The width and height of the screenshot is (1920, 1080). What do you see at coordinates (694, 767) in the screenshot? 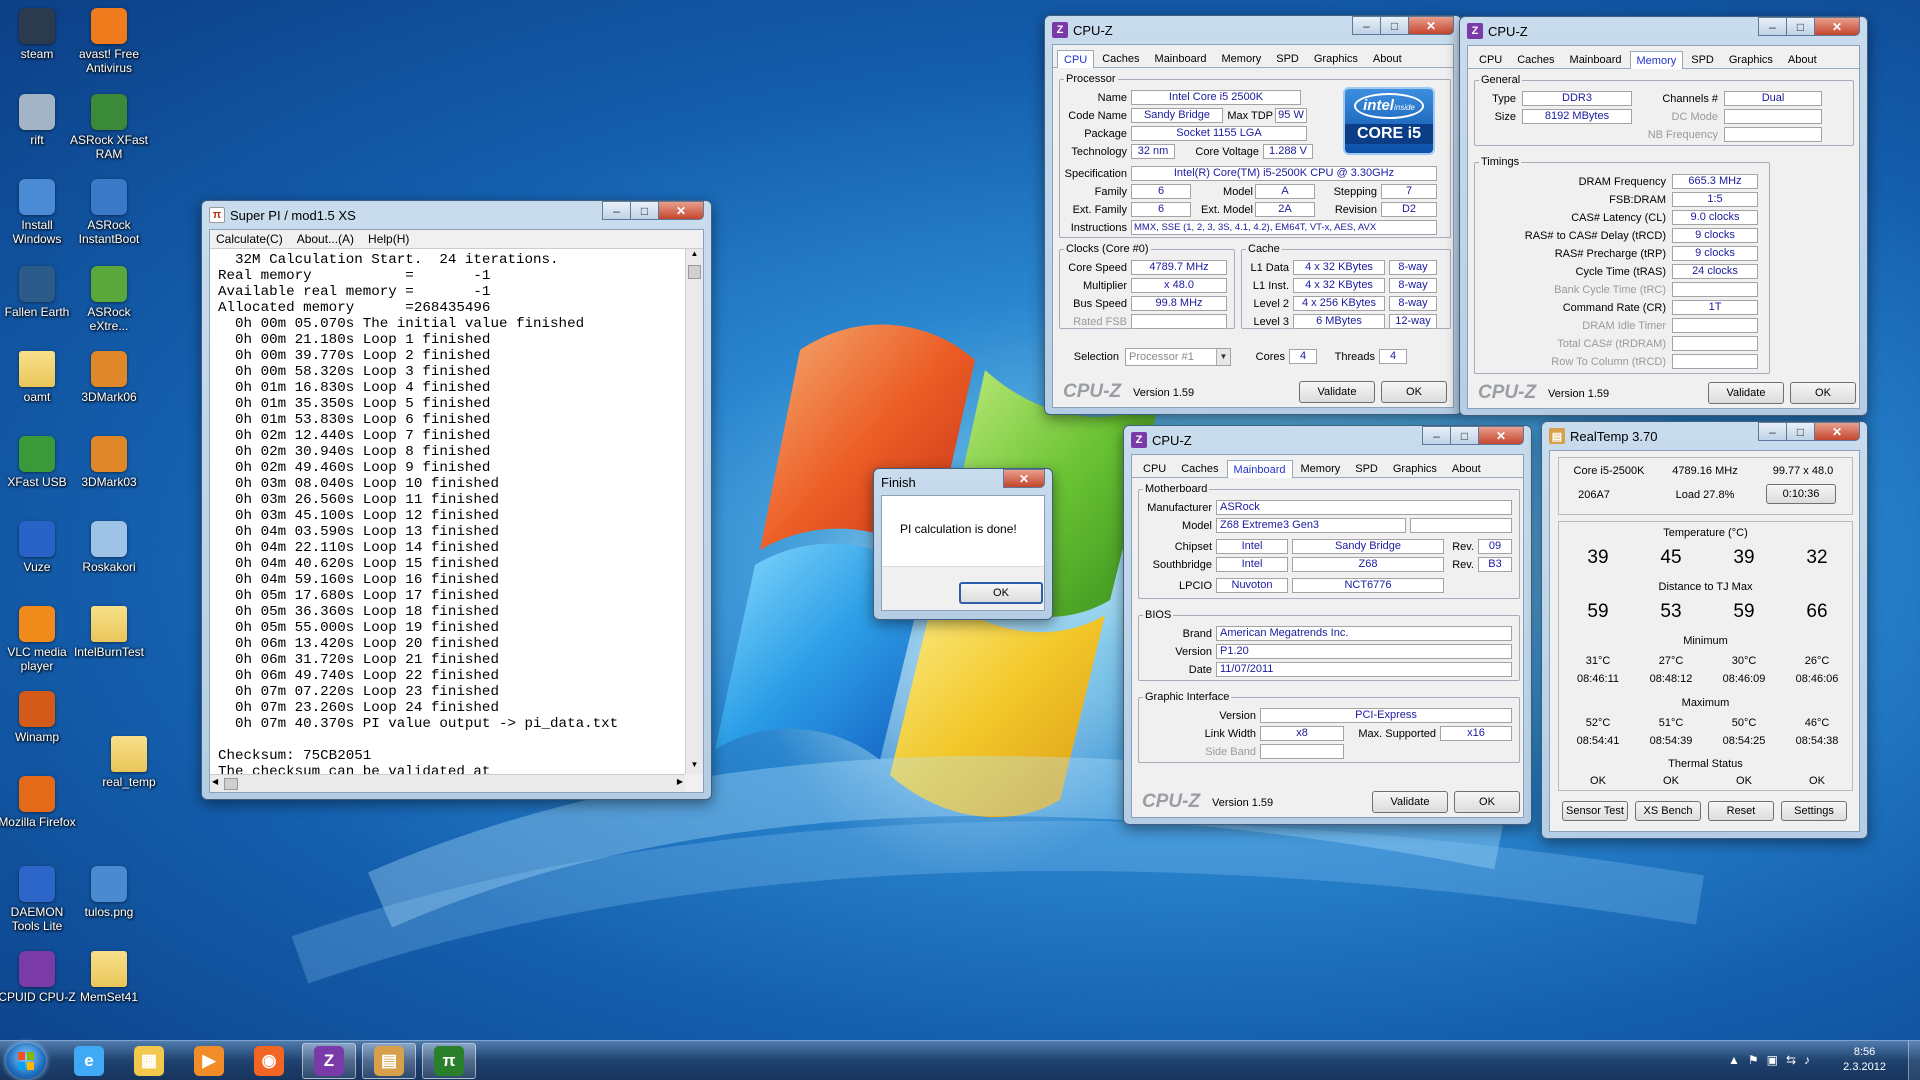
I see `scroll-down-arrow: ▼` at bounding box center [694, 767].